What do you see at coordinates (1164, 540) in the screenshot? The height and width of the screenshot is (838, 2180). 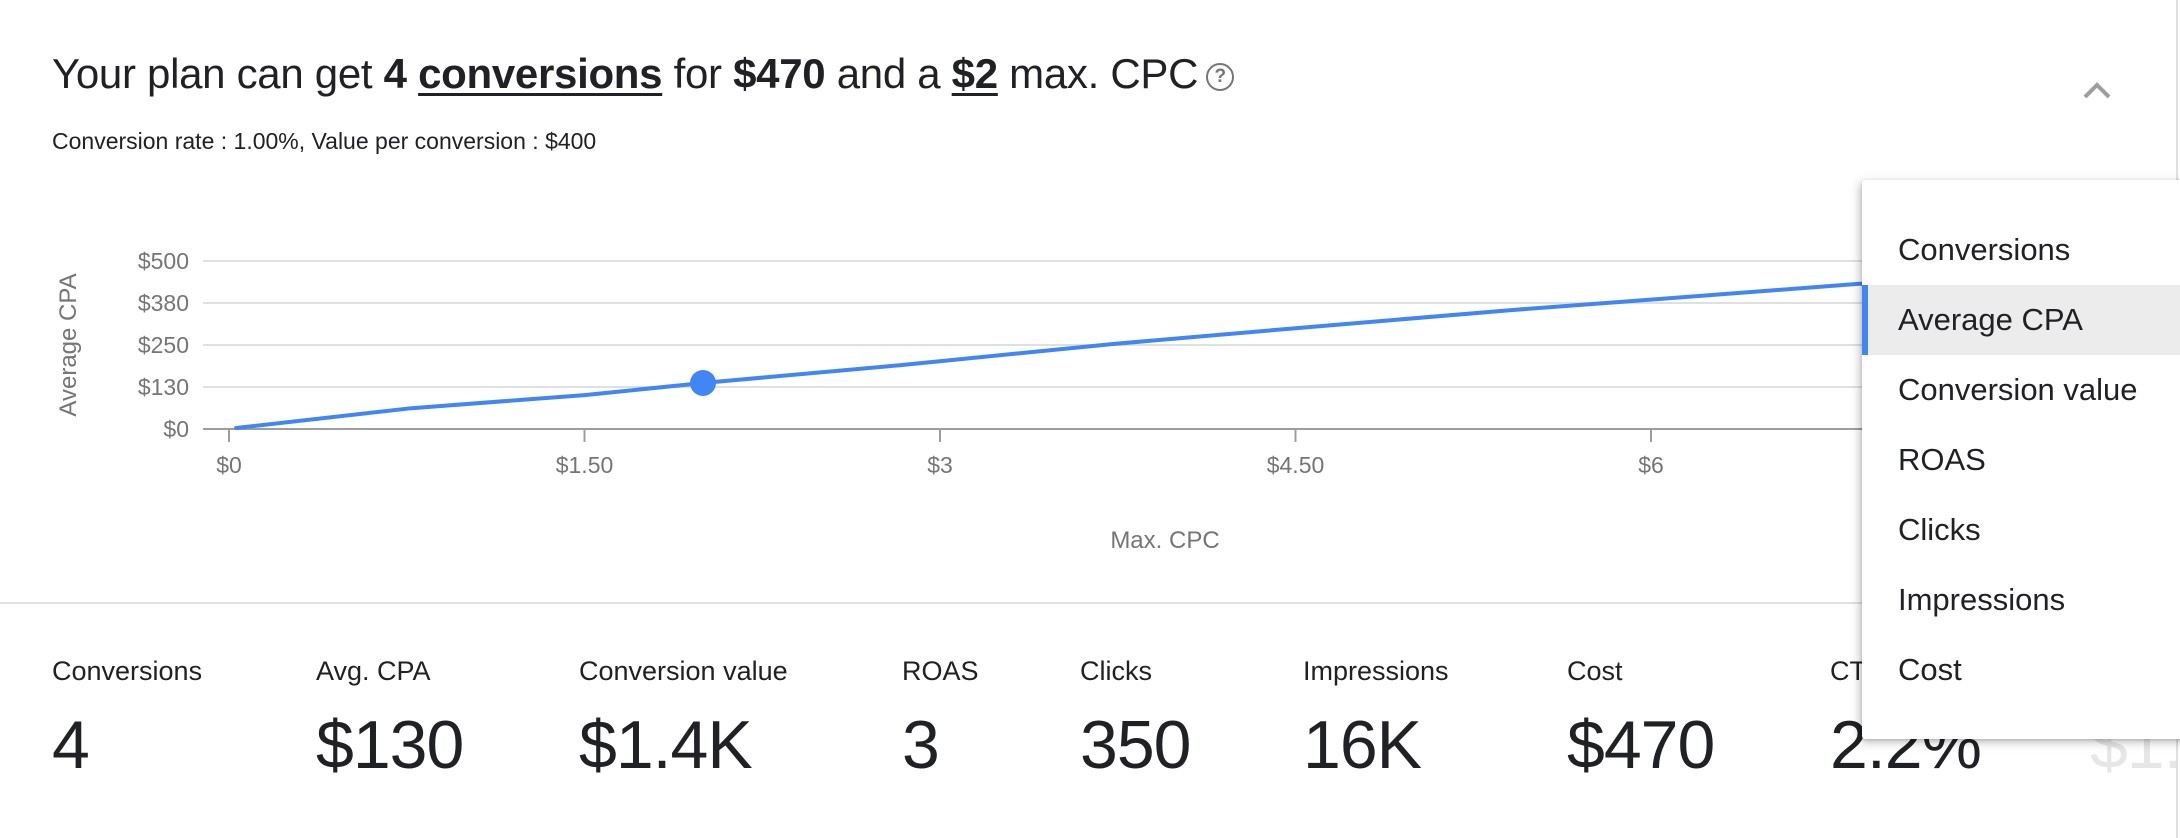 I see `x-axis-title: Max. CPC` at bounding box center [1164, 540].